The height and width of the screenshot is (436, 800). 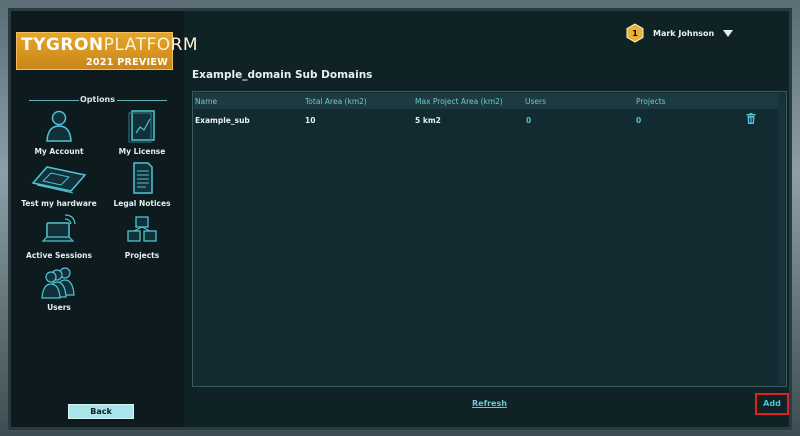 I want to click on logo-subtitle: 2021 PREVIEW, so click(x=127, y=62).